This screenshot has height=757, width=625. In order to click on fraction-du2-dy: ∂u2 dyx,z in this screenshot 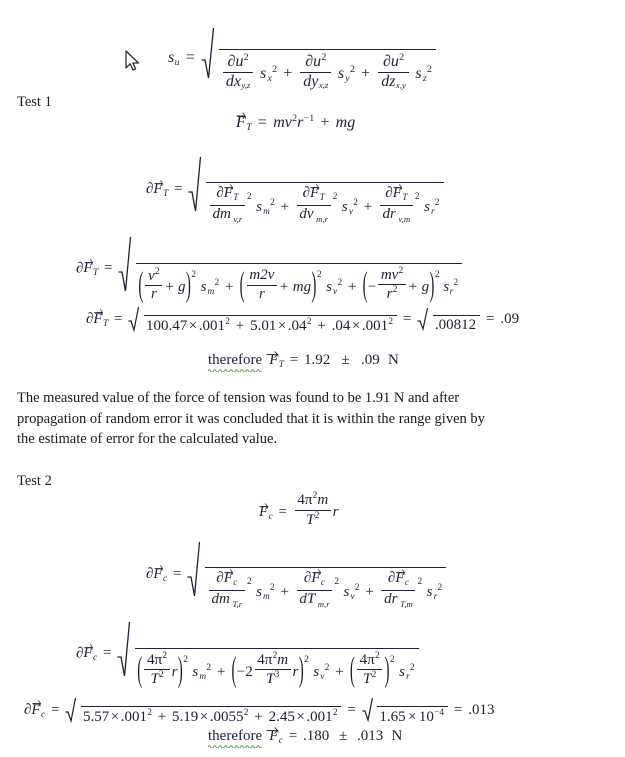, I will do `click(316, 71)`.